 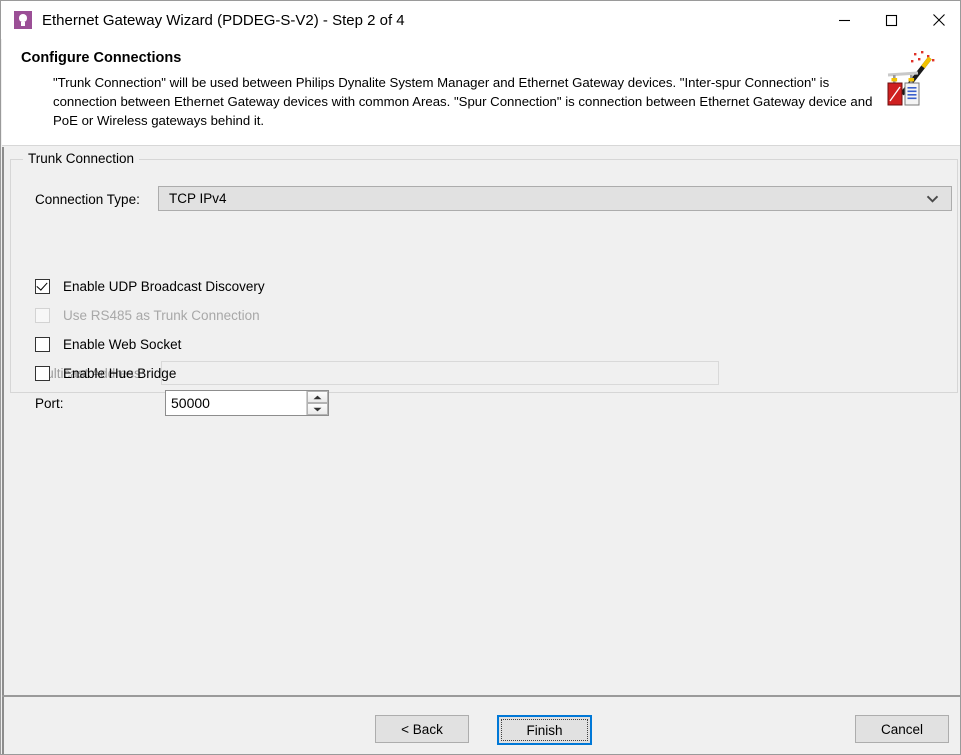 What do you see at coordinates (122, 344) in the screenshot?
I see `checkbox-label: Enable Web Socket` at bounding box center [122, 344].